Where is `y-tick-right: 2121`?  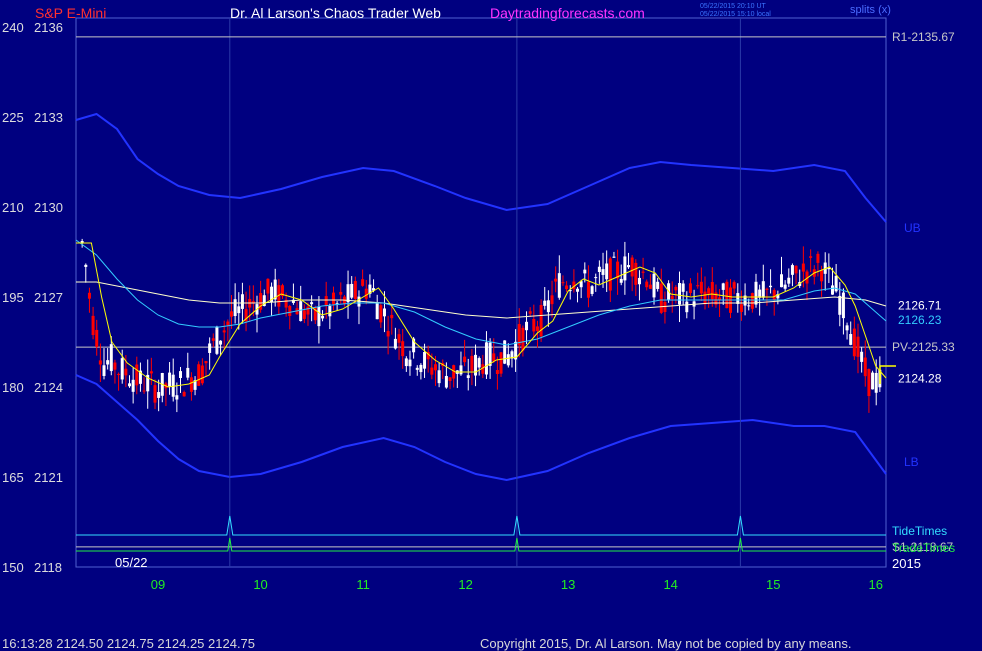
y-tick-right: 2121 is located at coordinates (48, 477).